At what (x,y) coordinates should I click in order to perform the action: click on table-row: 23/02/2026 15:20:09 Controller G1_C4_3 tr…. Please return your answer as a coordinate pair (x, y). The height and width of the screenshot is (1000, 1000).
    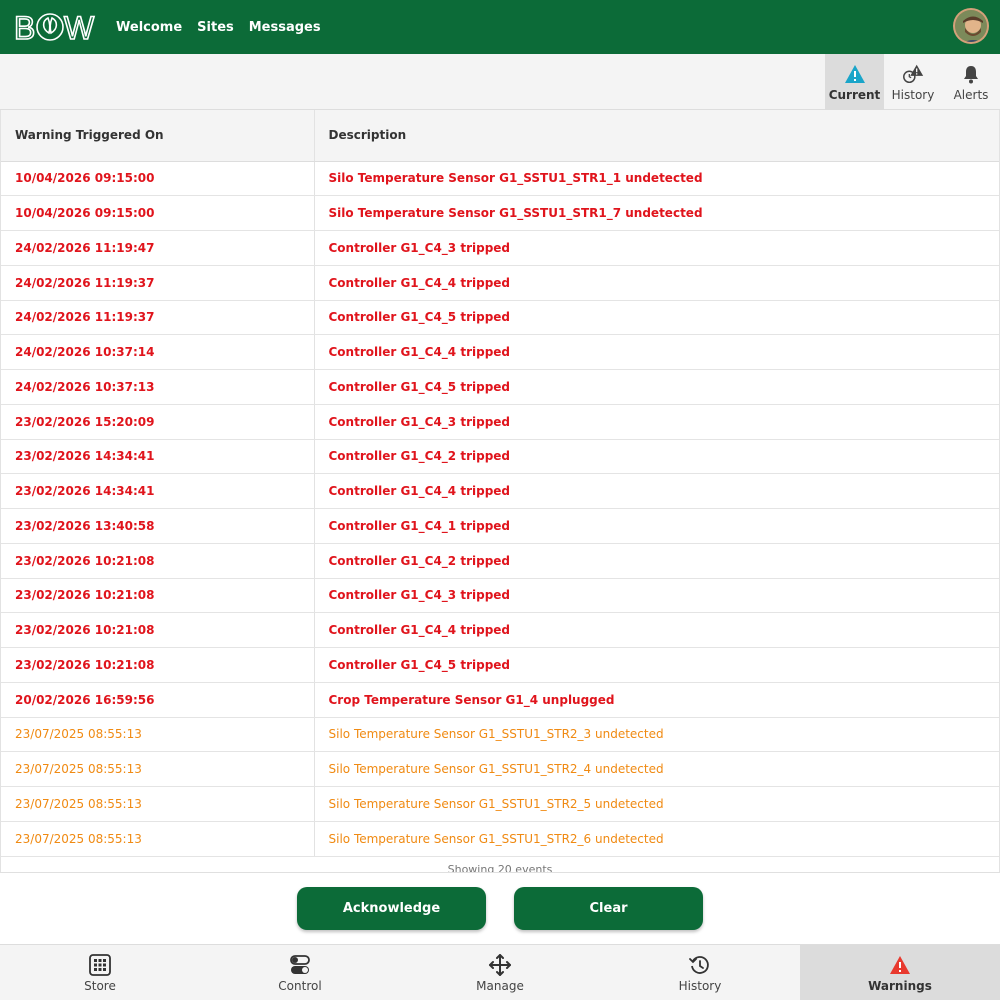
    Looking at the image, I should click on (500, 422).